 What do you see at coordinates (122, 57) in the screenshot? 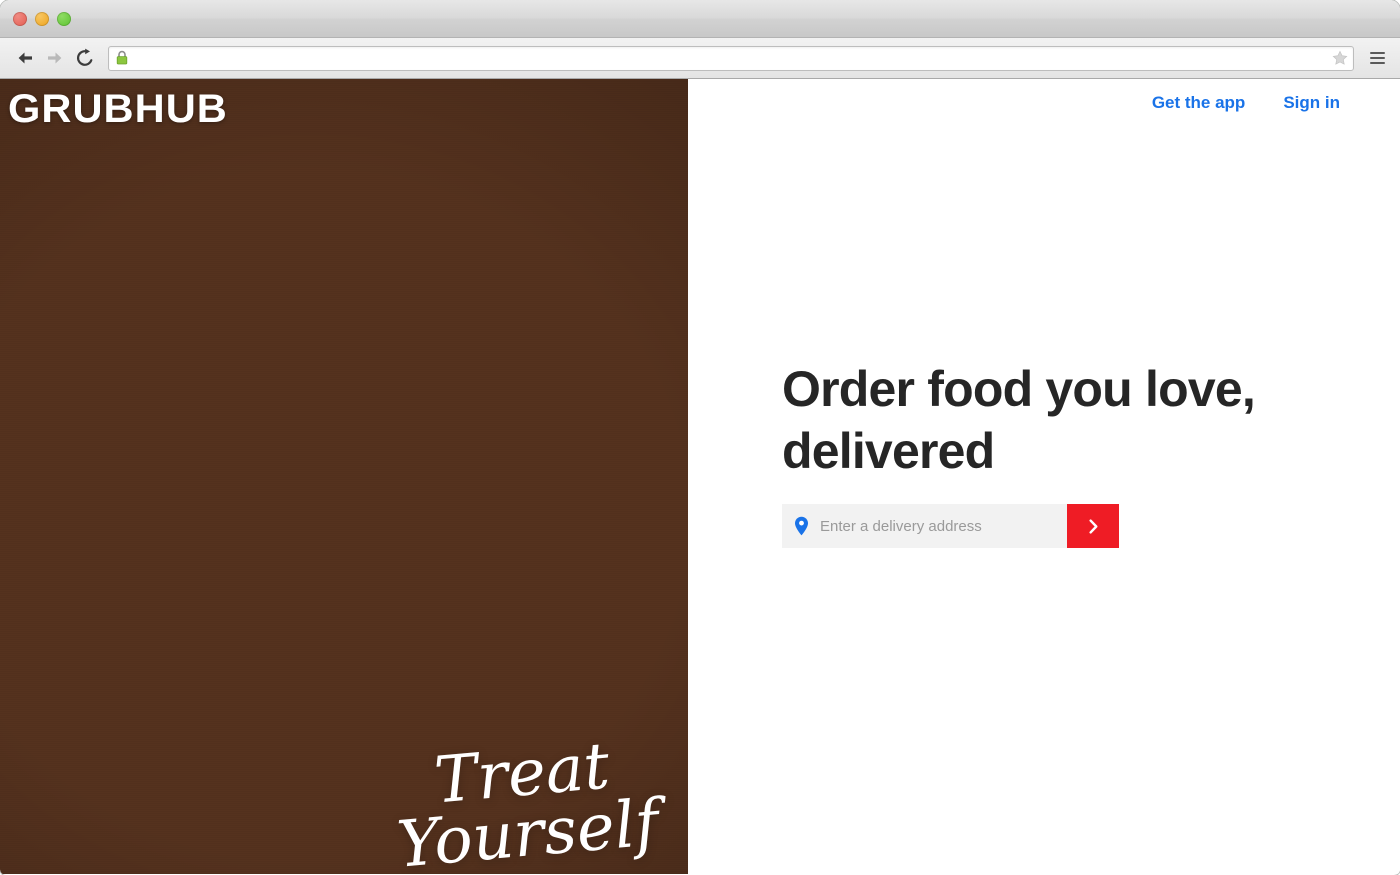
I see `secure-lock-icon` at bounding box center [122, 57].